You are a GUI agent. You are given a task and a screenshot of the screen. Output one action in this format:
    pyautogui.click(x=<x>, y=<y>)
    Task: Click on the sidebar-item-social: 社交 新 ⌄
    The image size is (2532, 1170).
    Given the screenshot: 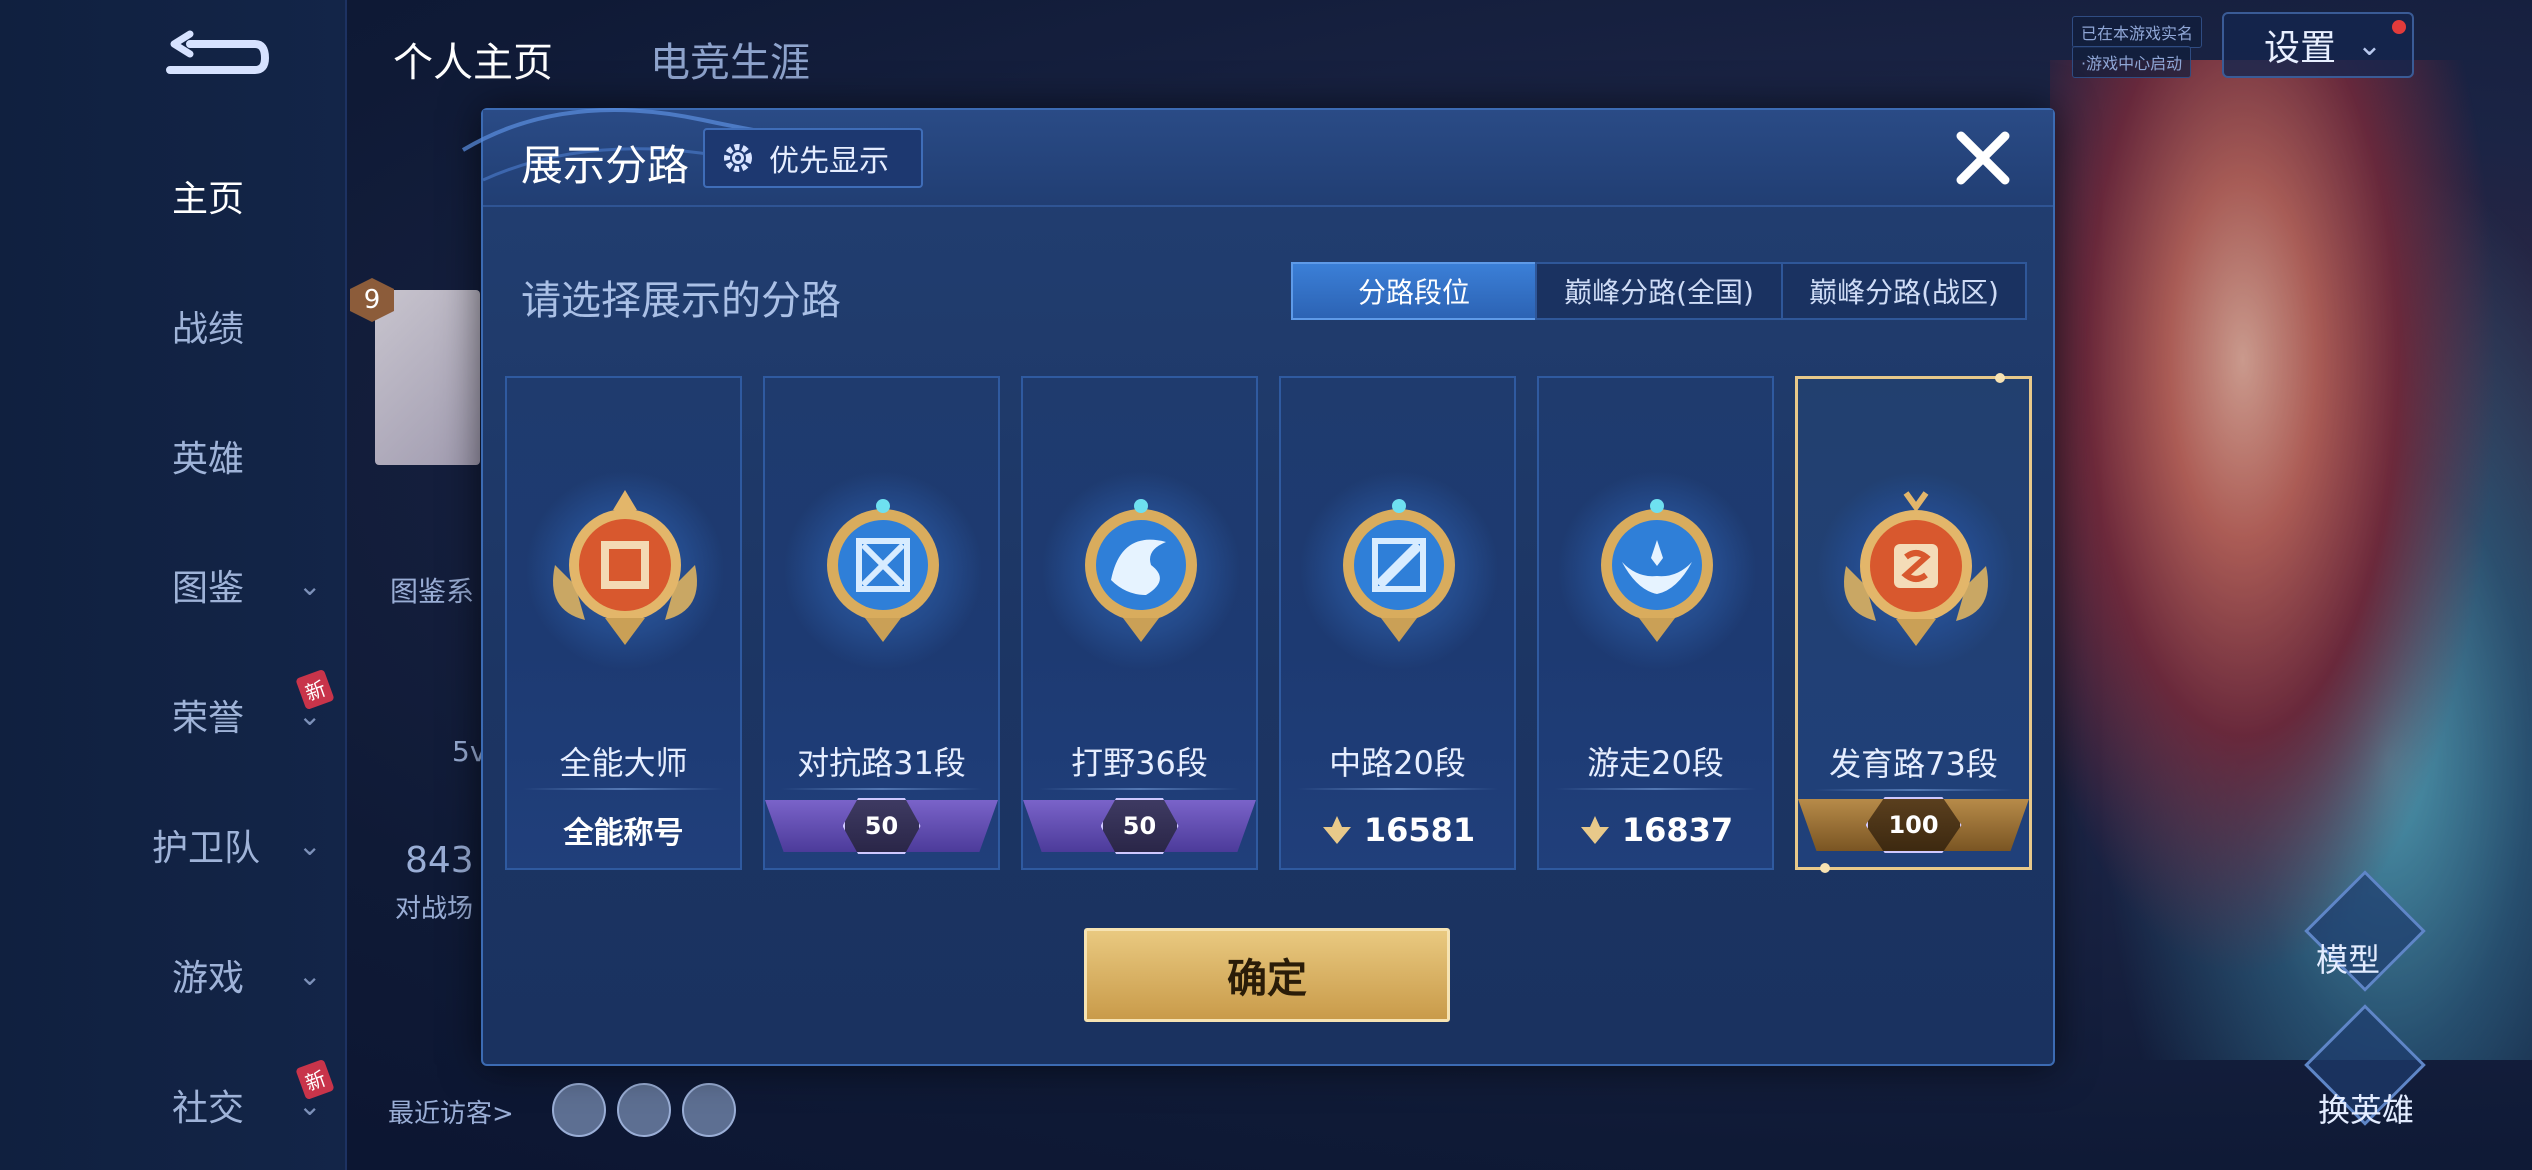 What is the action you would take?
    pyautogui.click(x=172, y=1101)
    